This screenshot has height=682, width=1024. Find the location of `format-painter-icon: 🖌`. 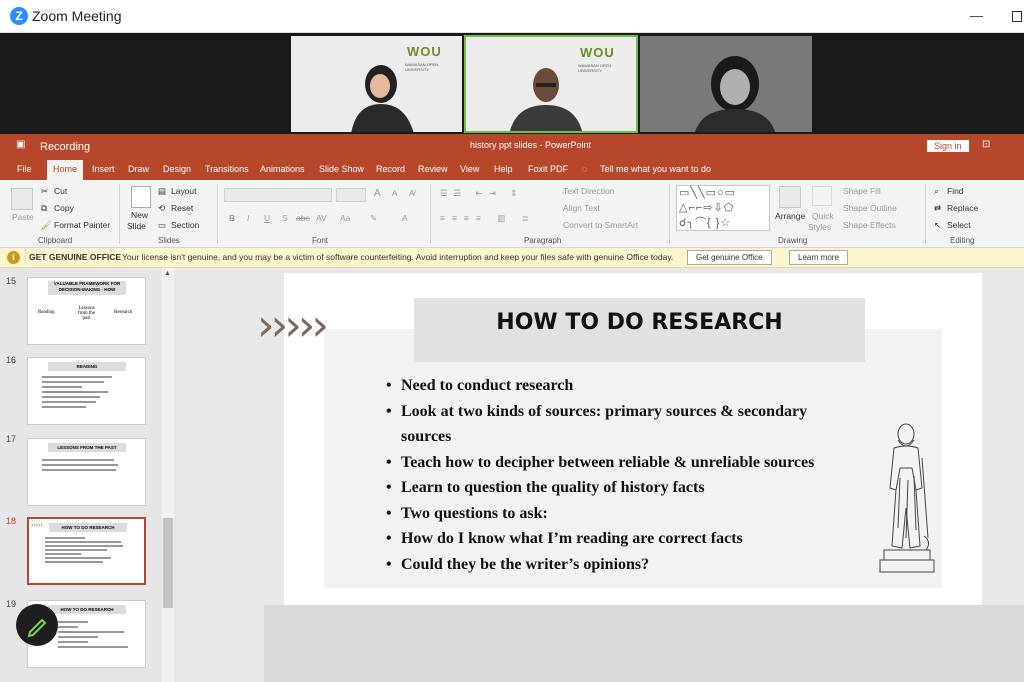

format-painter-icon: 🖌 is located at coordinates (46, 225).